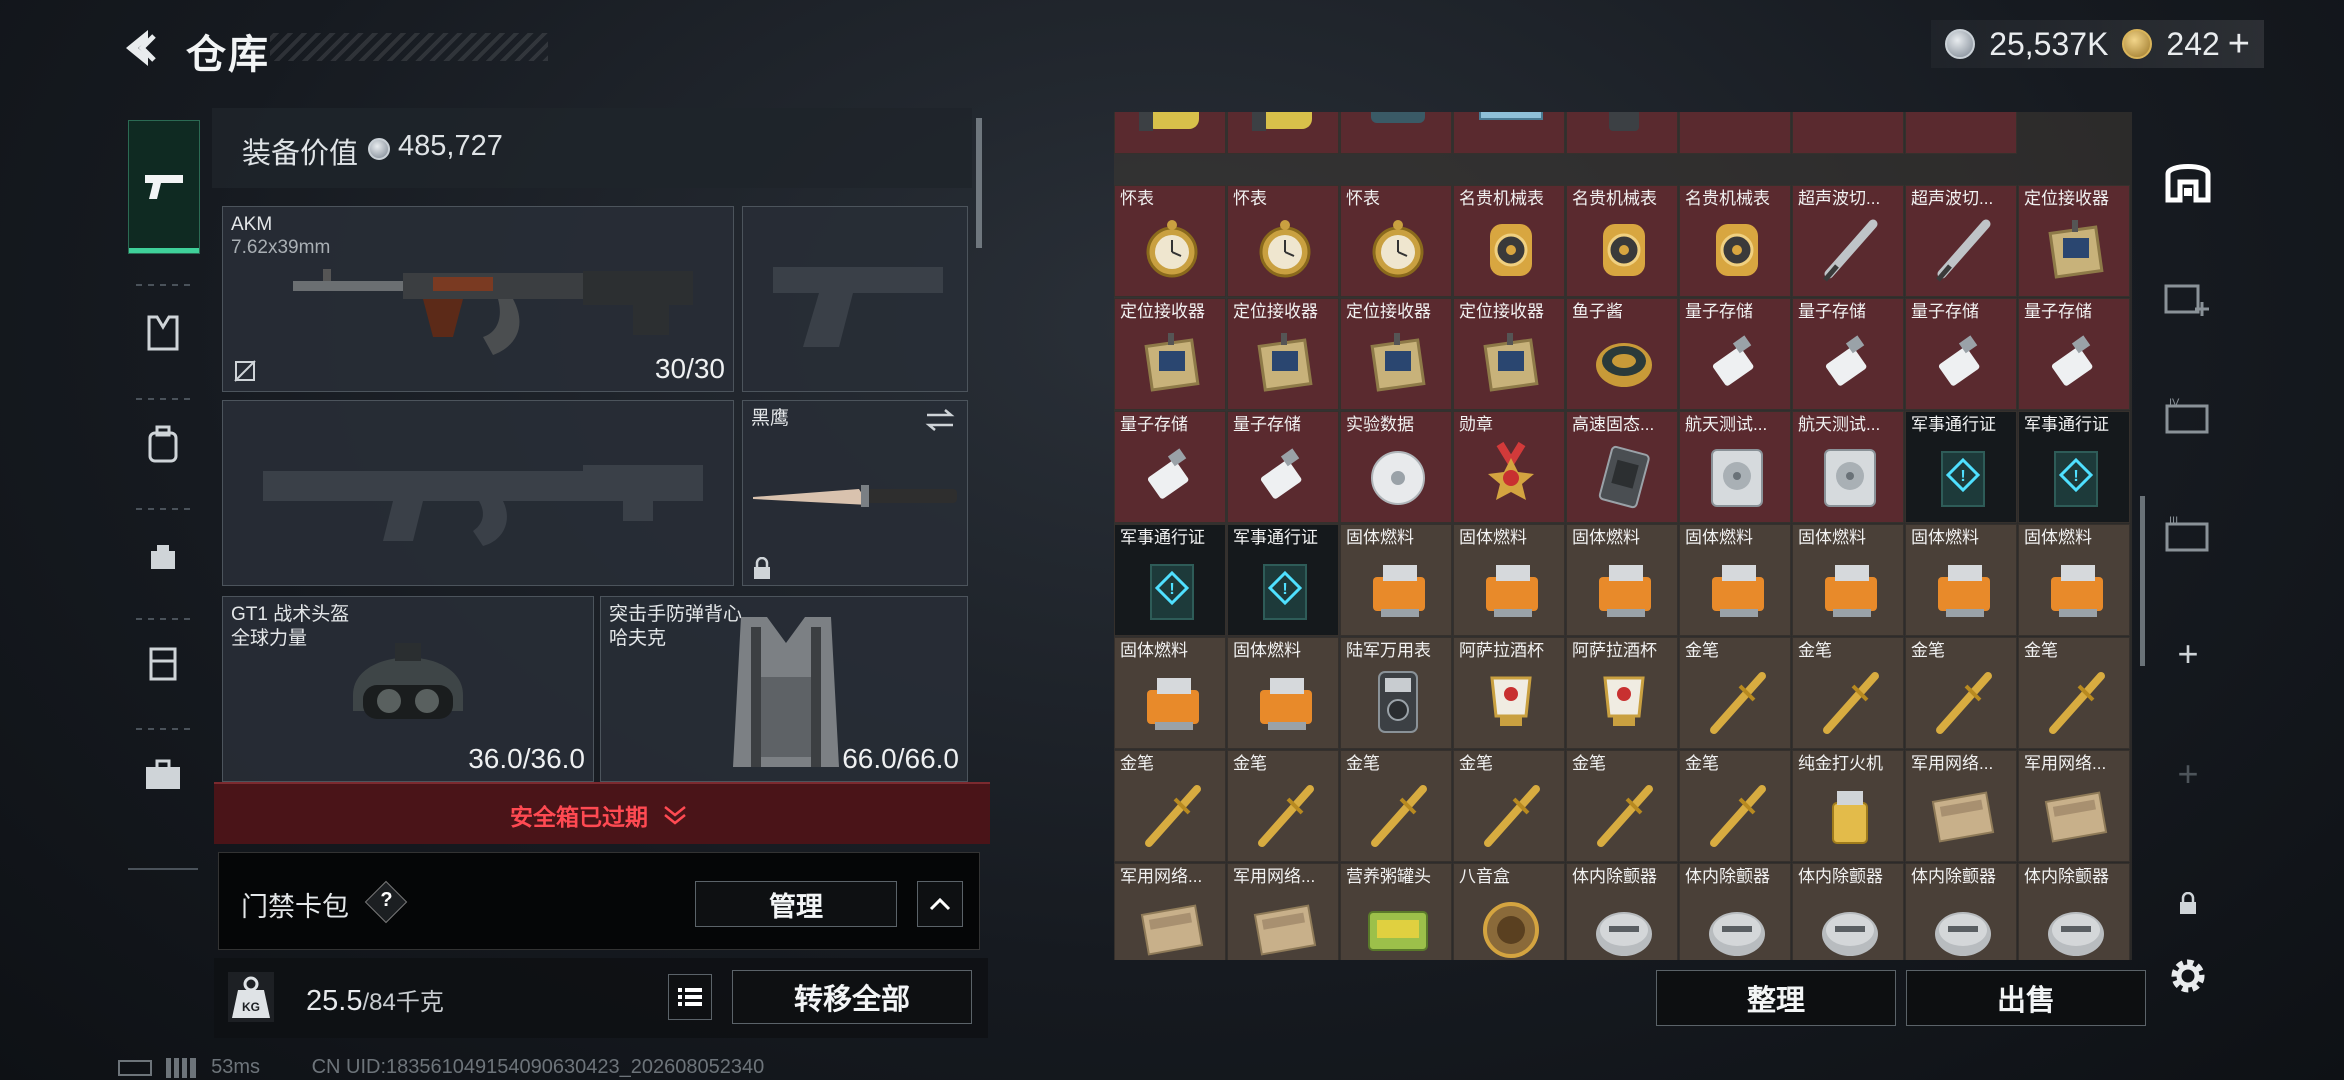  What do you see at coordinates (140, 48) in the screenshot?
I see `back-arrow-icon` at bounding box center [140, 48].